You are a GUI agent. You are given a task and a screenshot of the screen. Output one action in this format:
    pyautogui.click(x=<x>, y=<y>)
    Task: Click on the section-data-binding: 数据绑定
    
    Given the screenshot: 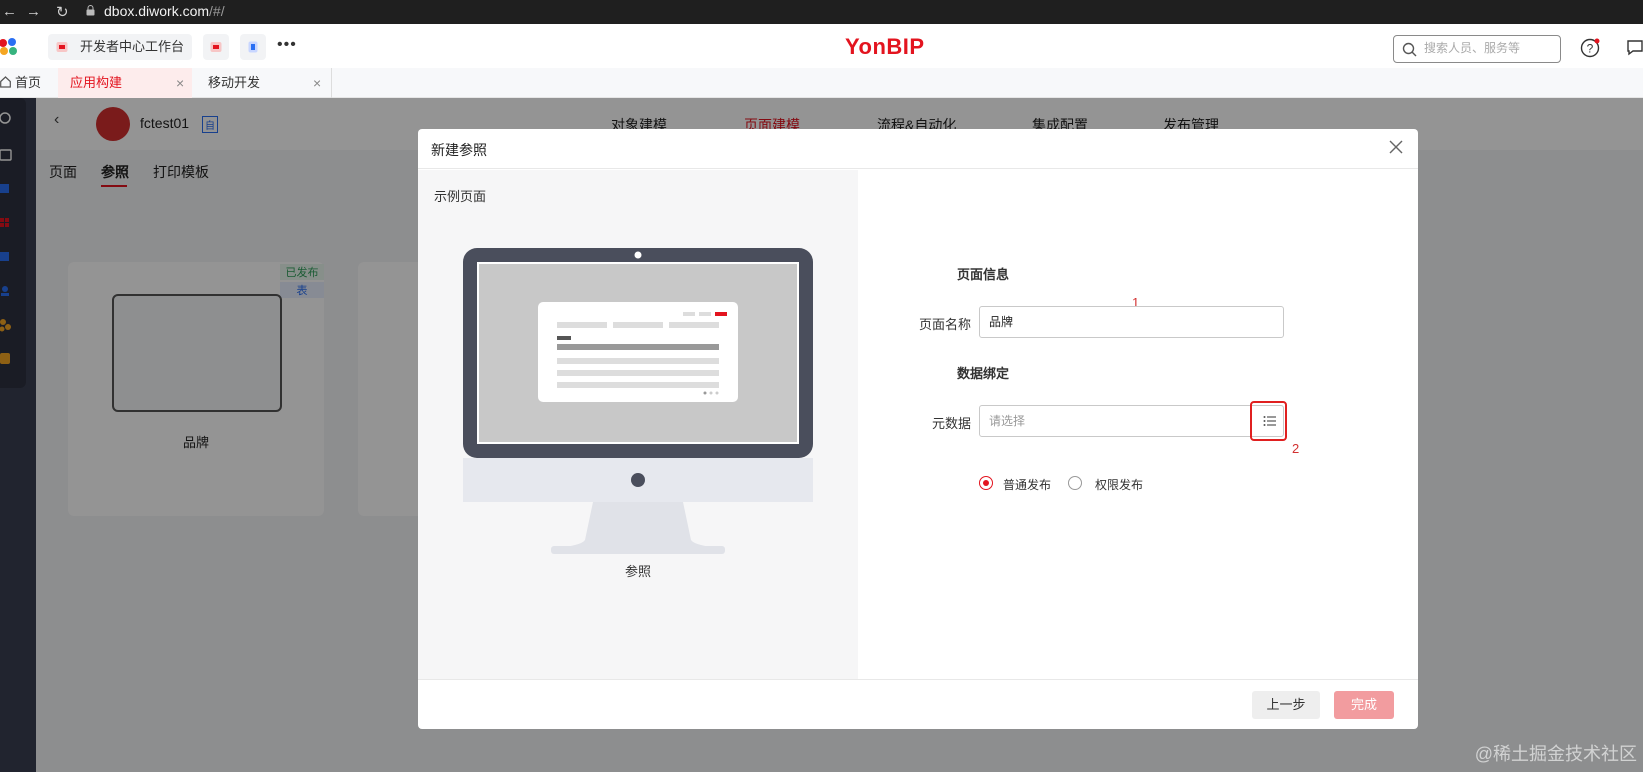 What is the action you would take?
    pyautogui.click(x=983, y=373)
    